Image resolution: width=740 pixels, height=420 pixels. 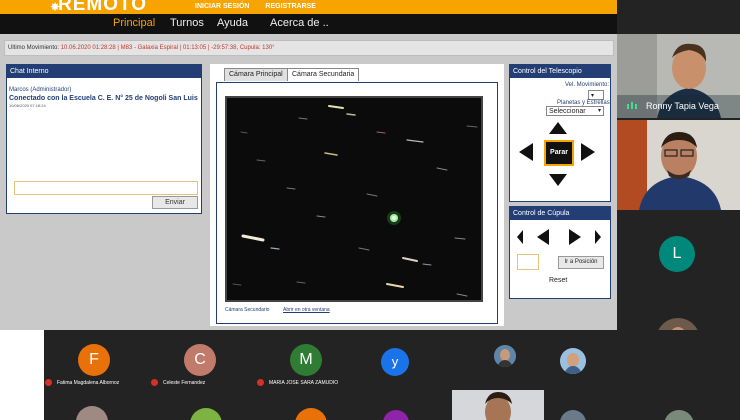 I want to click on dome-title: Control de Cúpula, so click(x=560, y=213).